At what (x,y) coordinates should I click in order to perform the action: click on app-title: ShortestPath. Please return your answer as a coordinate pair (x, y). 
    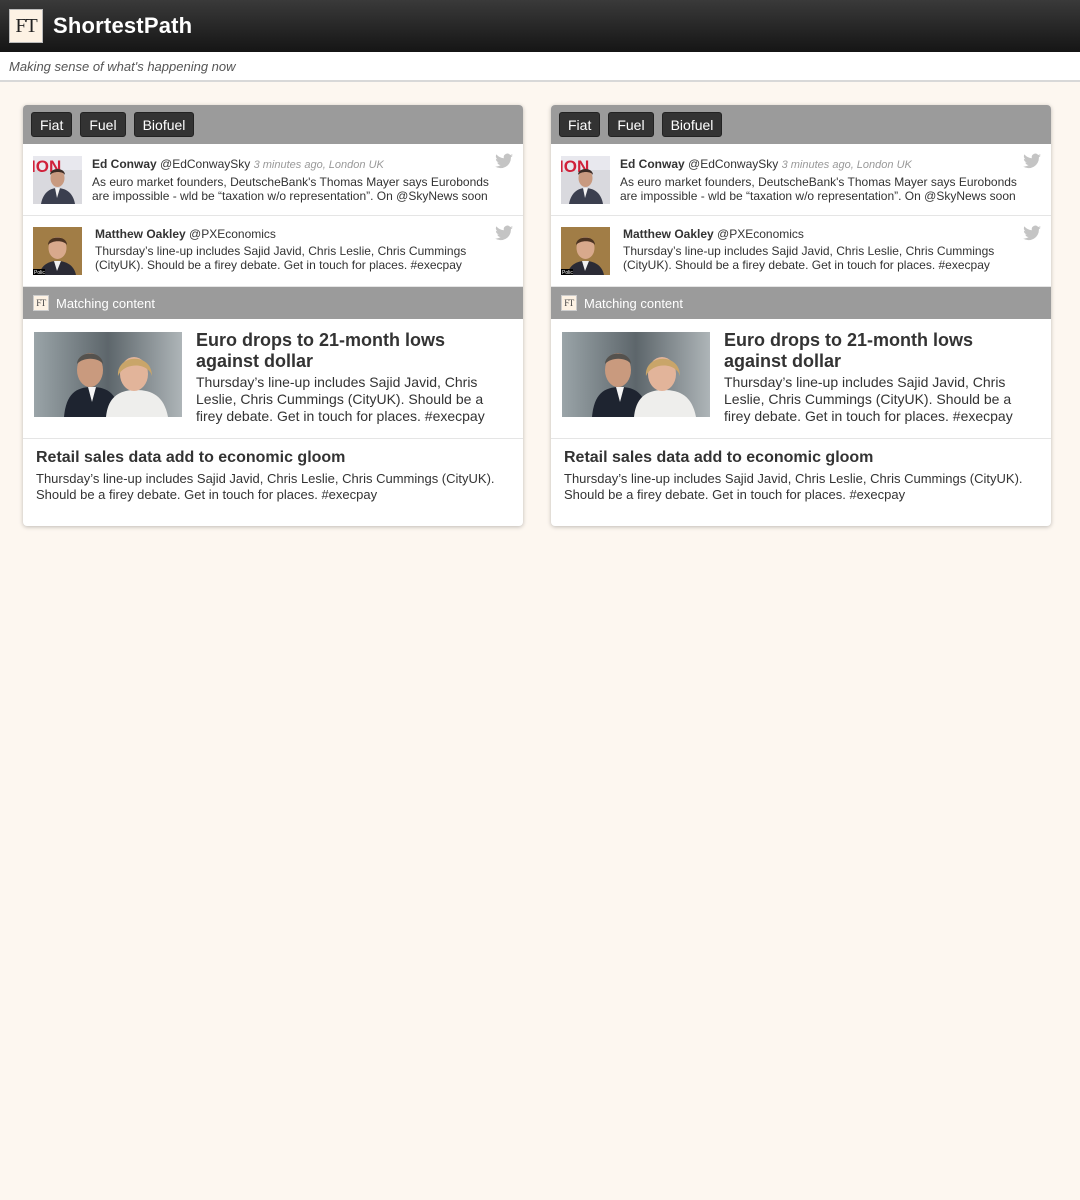
    Looking at the image, I should click on (122, 26).